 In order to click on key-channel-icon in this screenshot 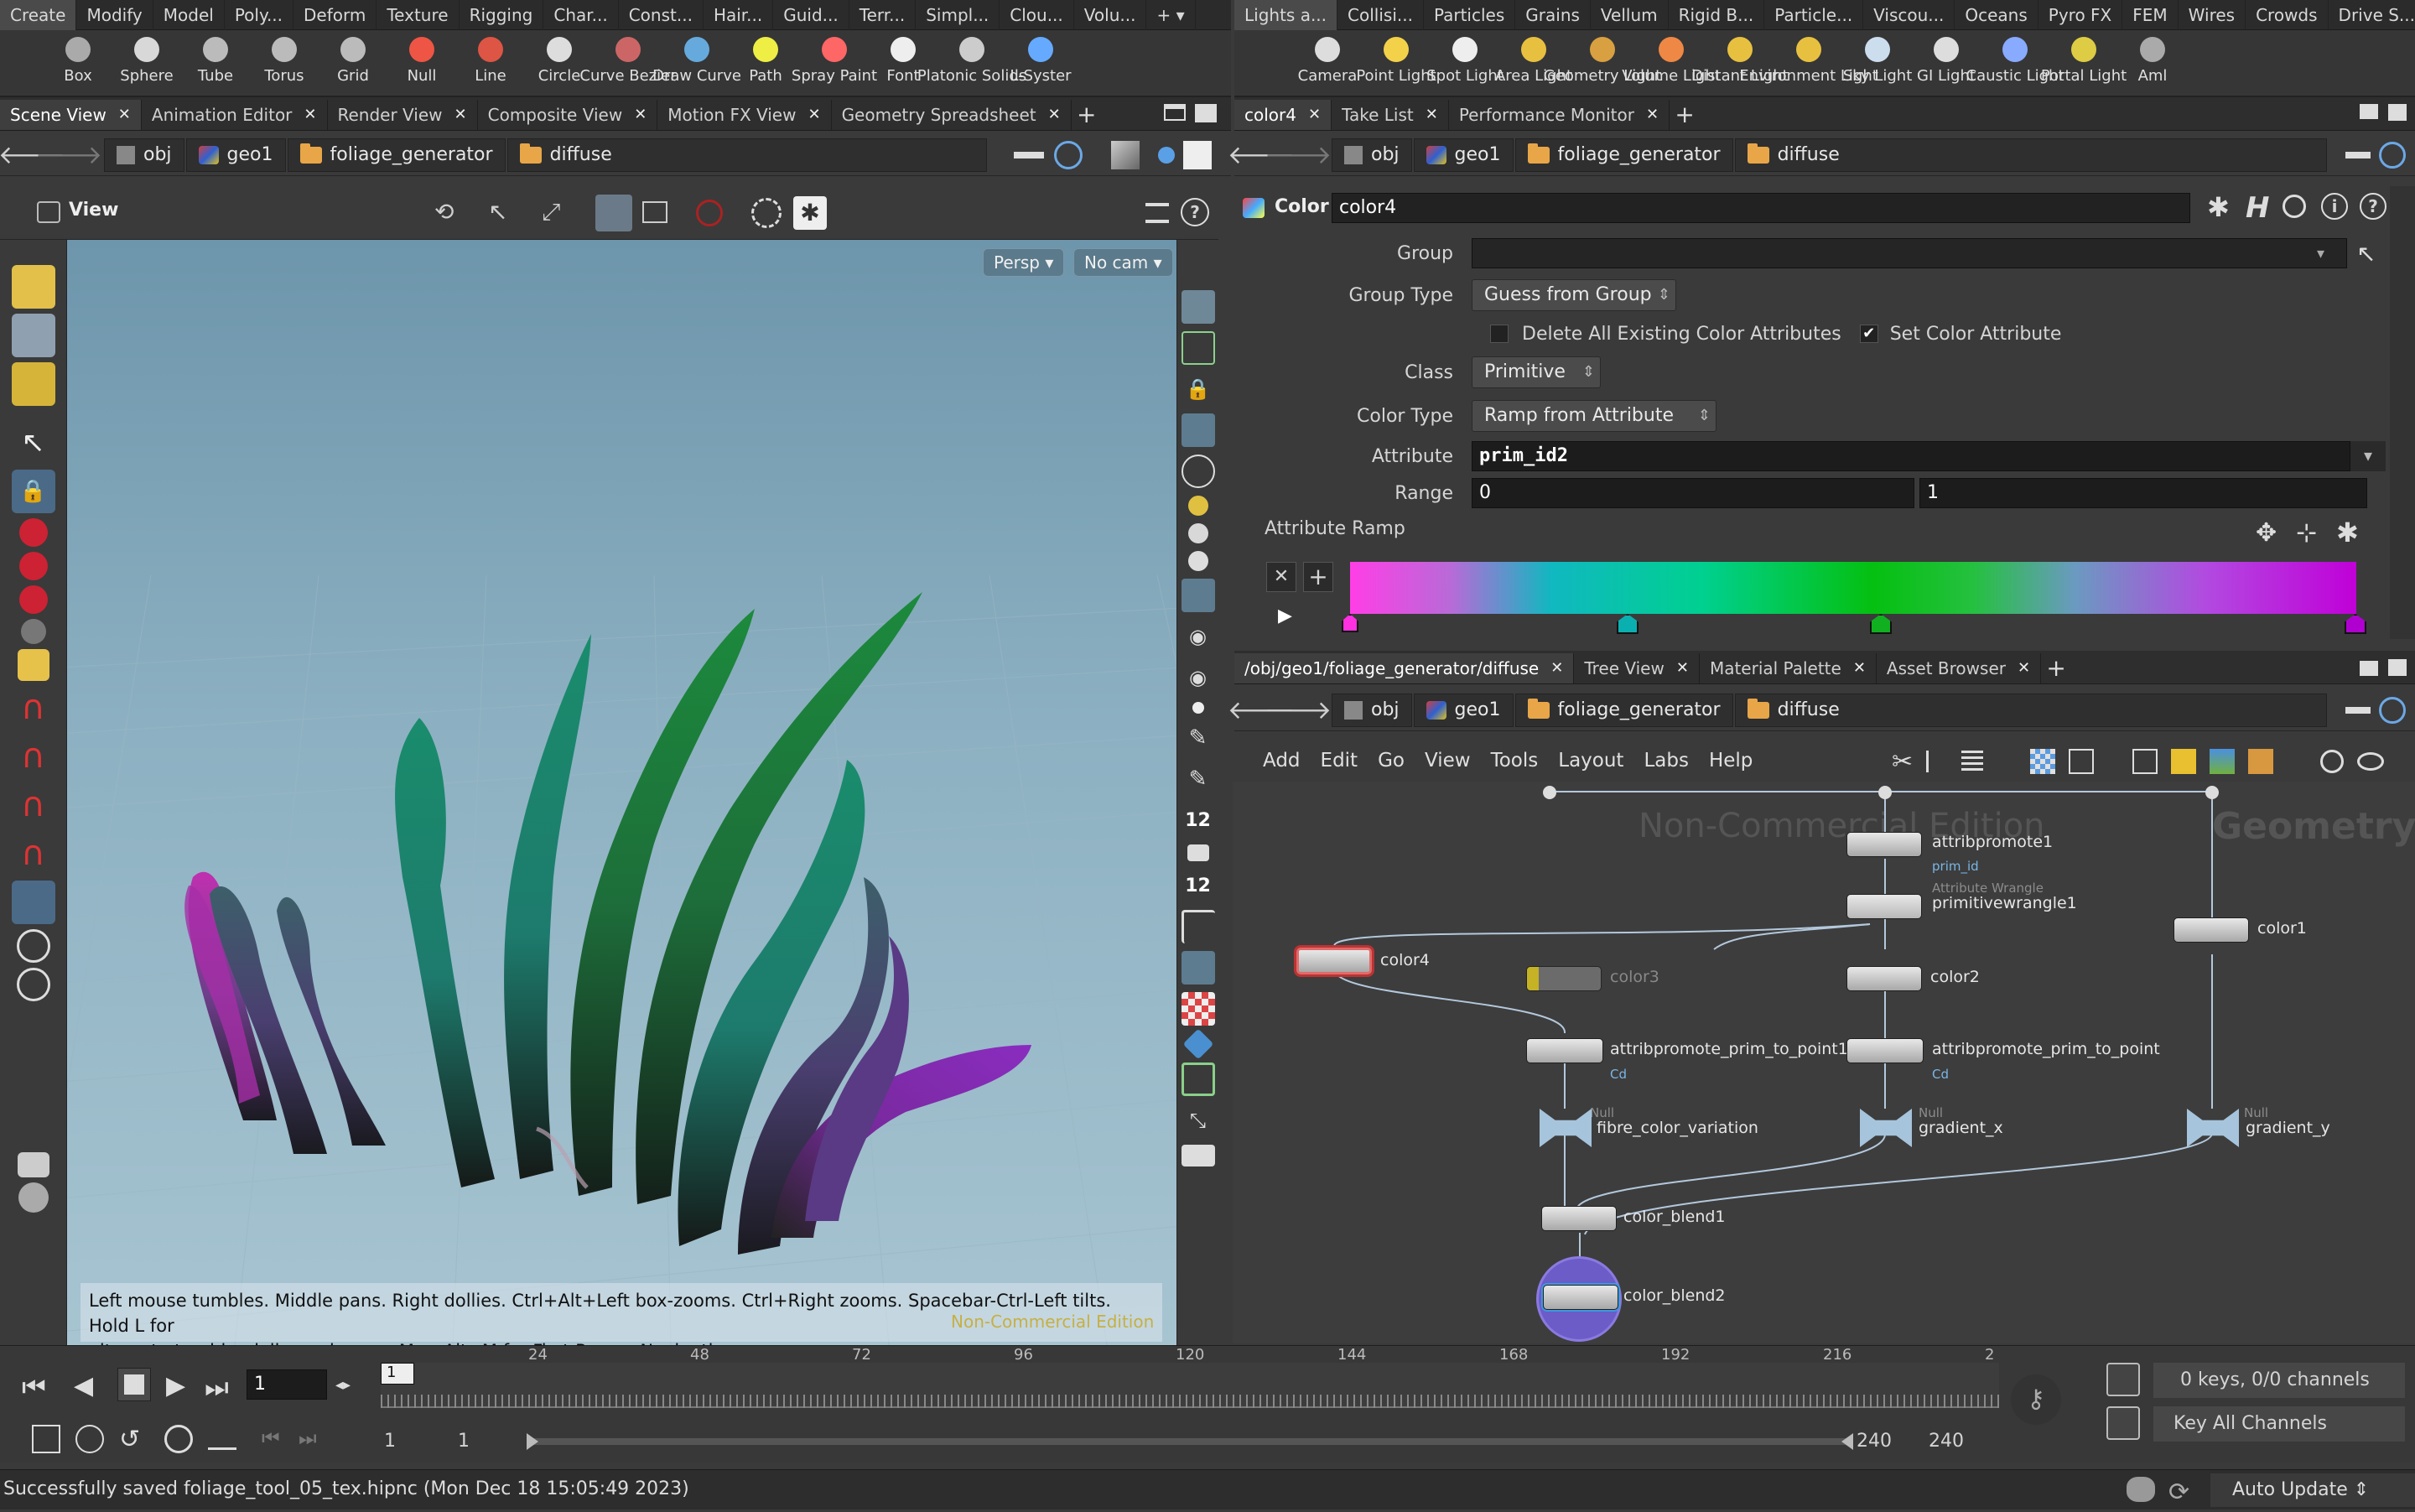, I will do `click(2123, 1379)`.